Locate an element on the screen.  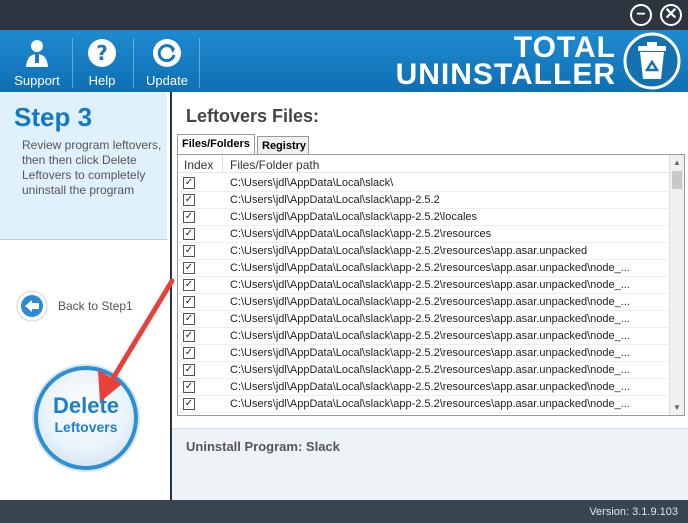
help-icon: ? is located at coordinates (102, 53).